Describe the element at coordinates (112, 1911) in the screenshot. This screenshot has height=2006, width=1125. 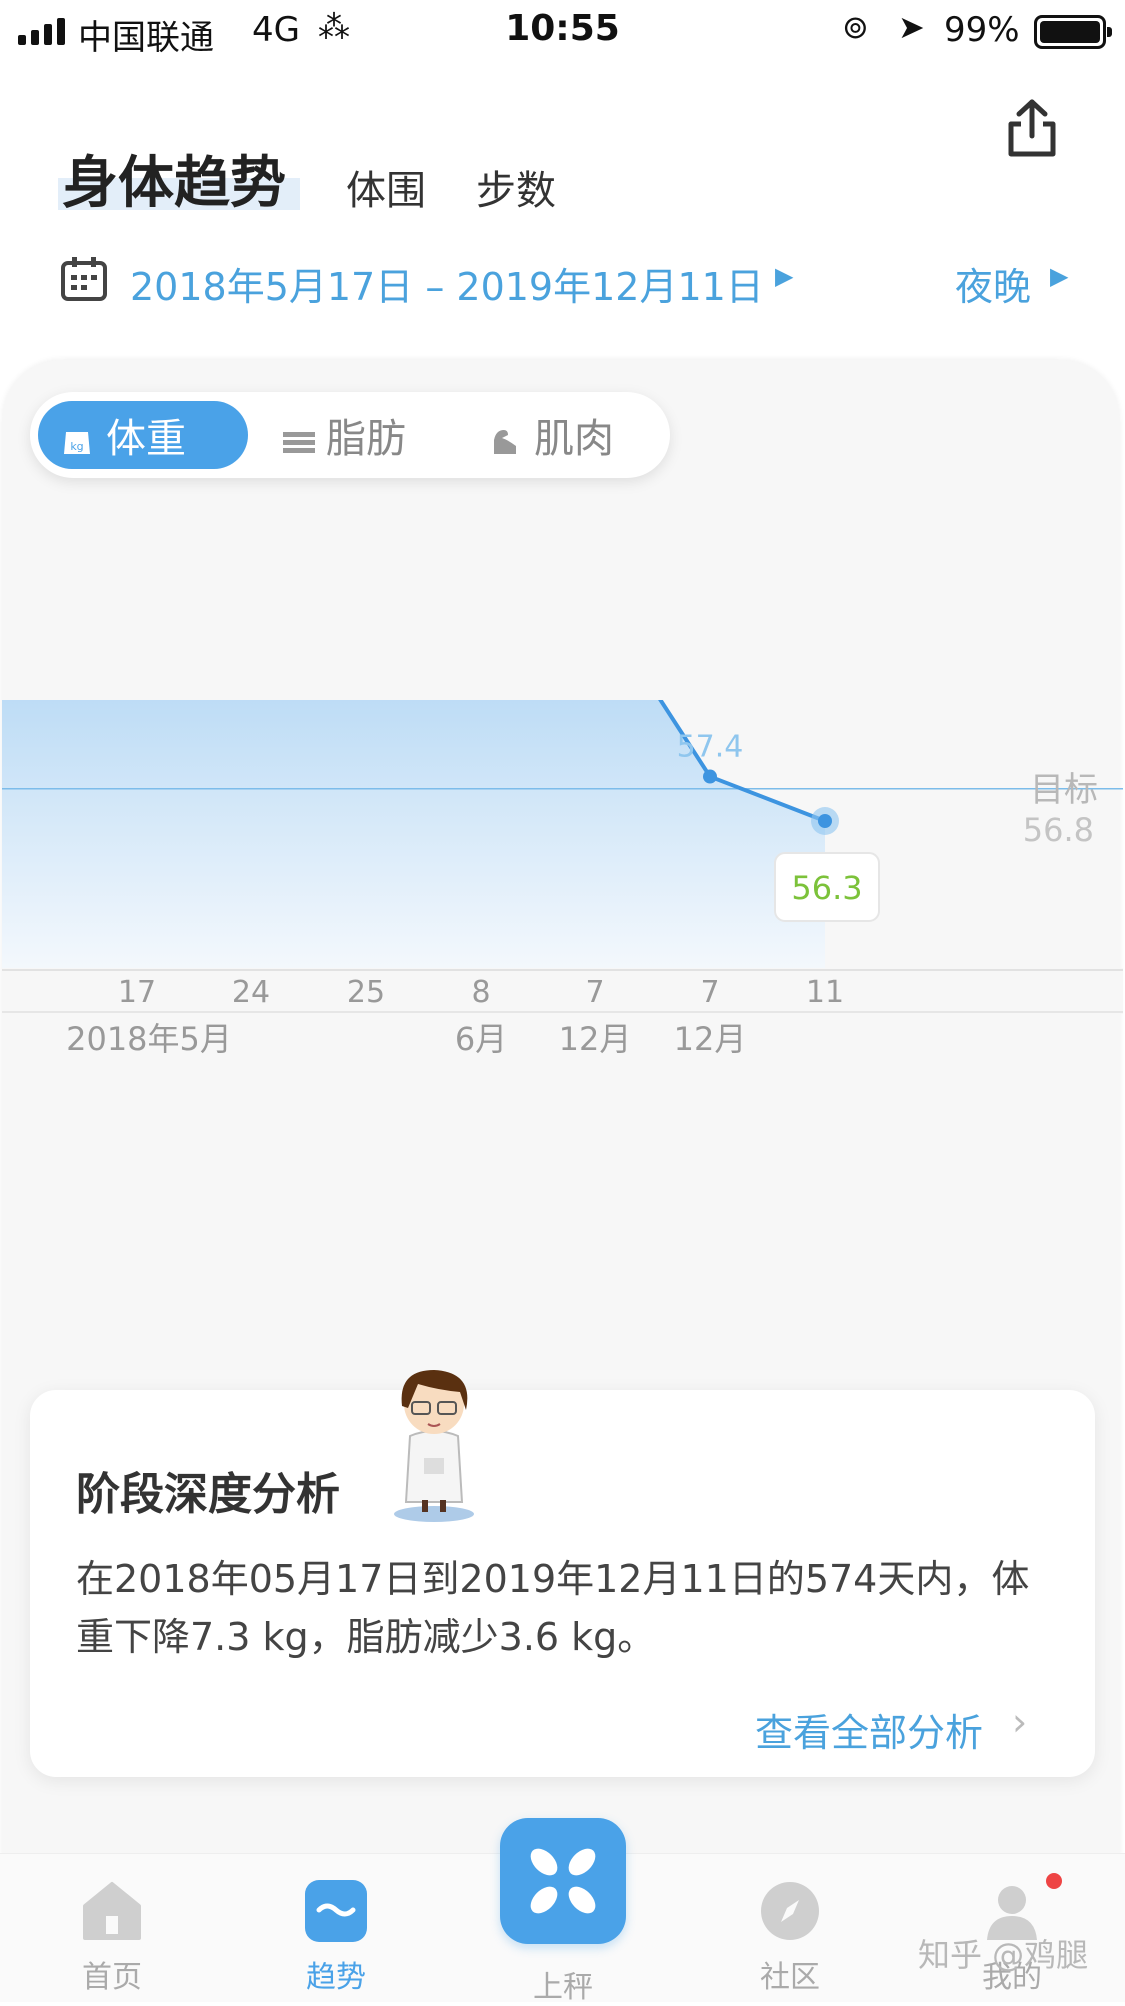
I see `home-icon` at that location.